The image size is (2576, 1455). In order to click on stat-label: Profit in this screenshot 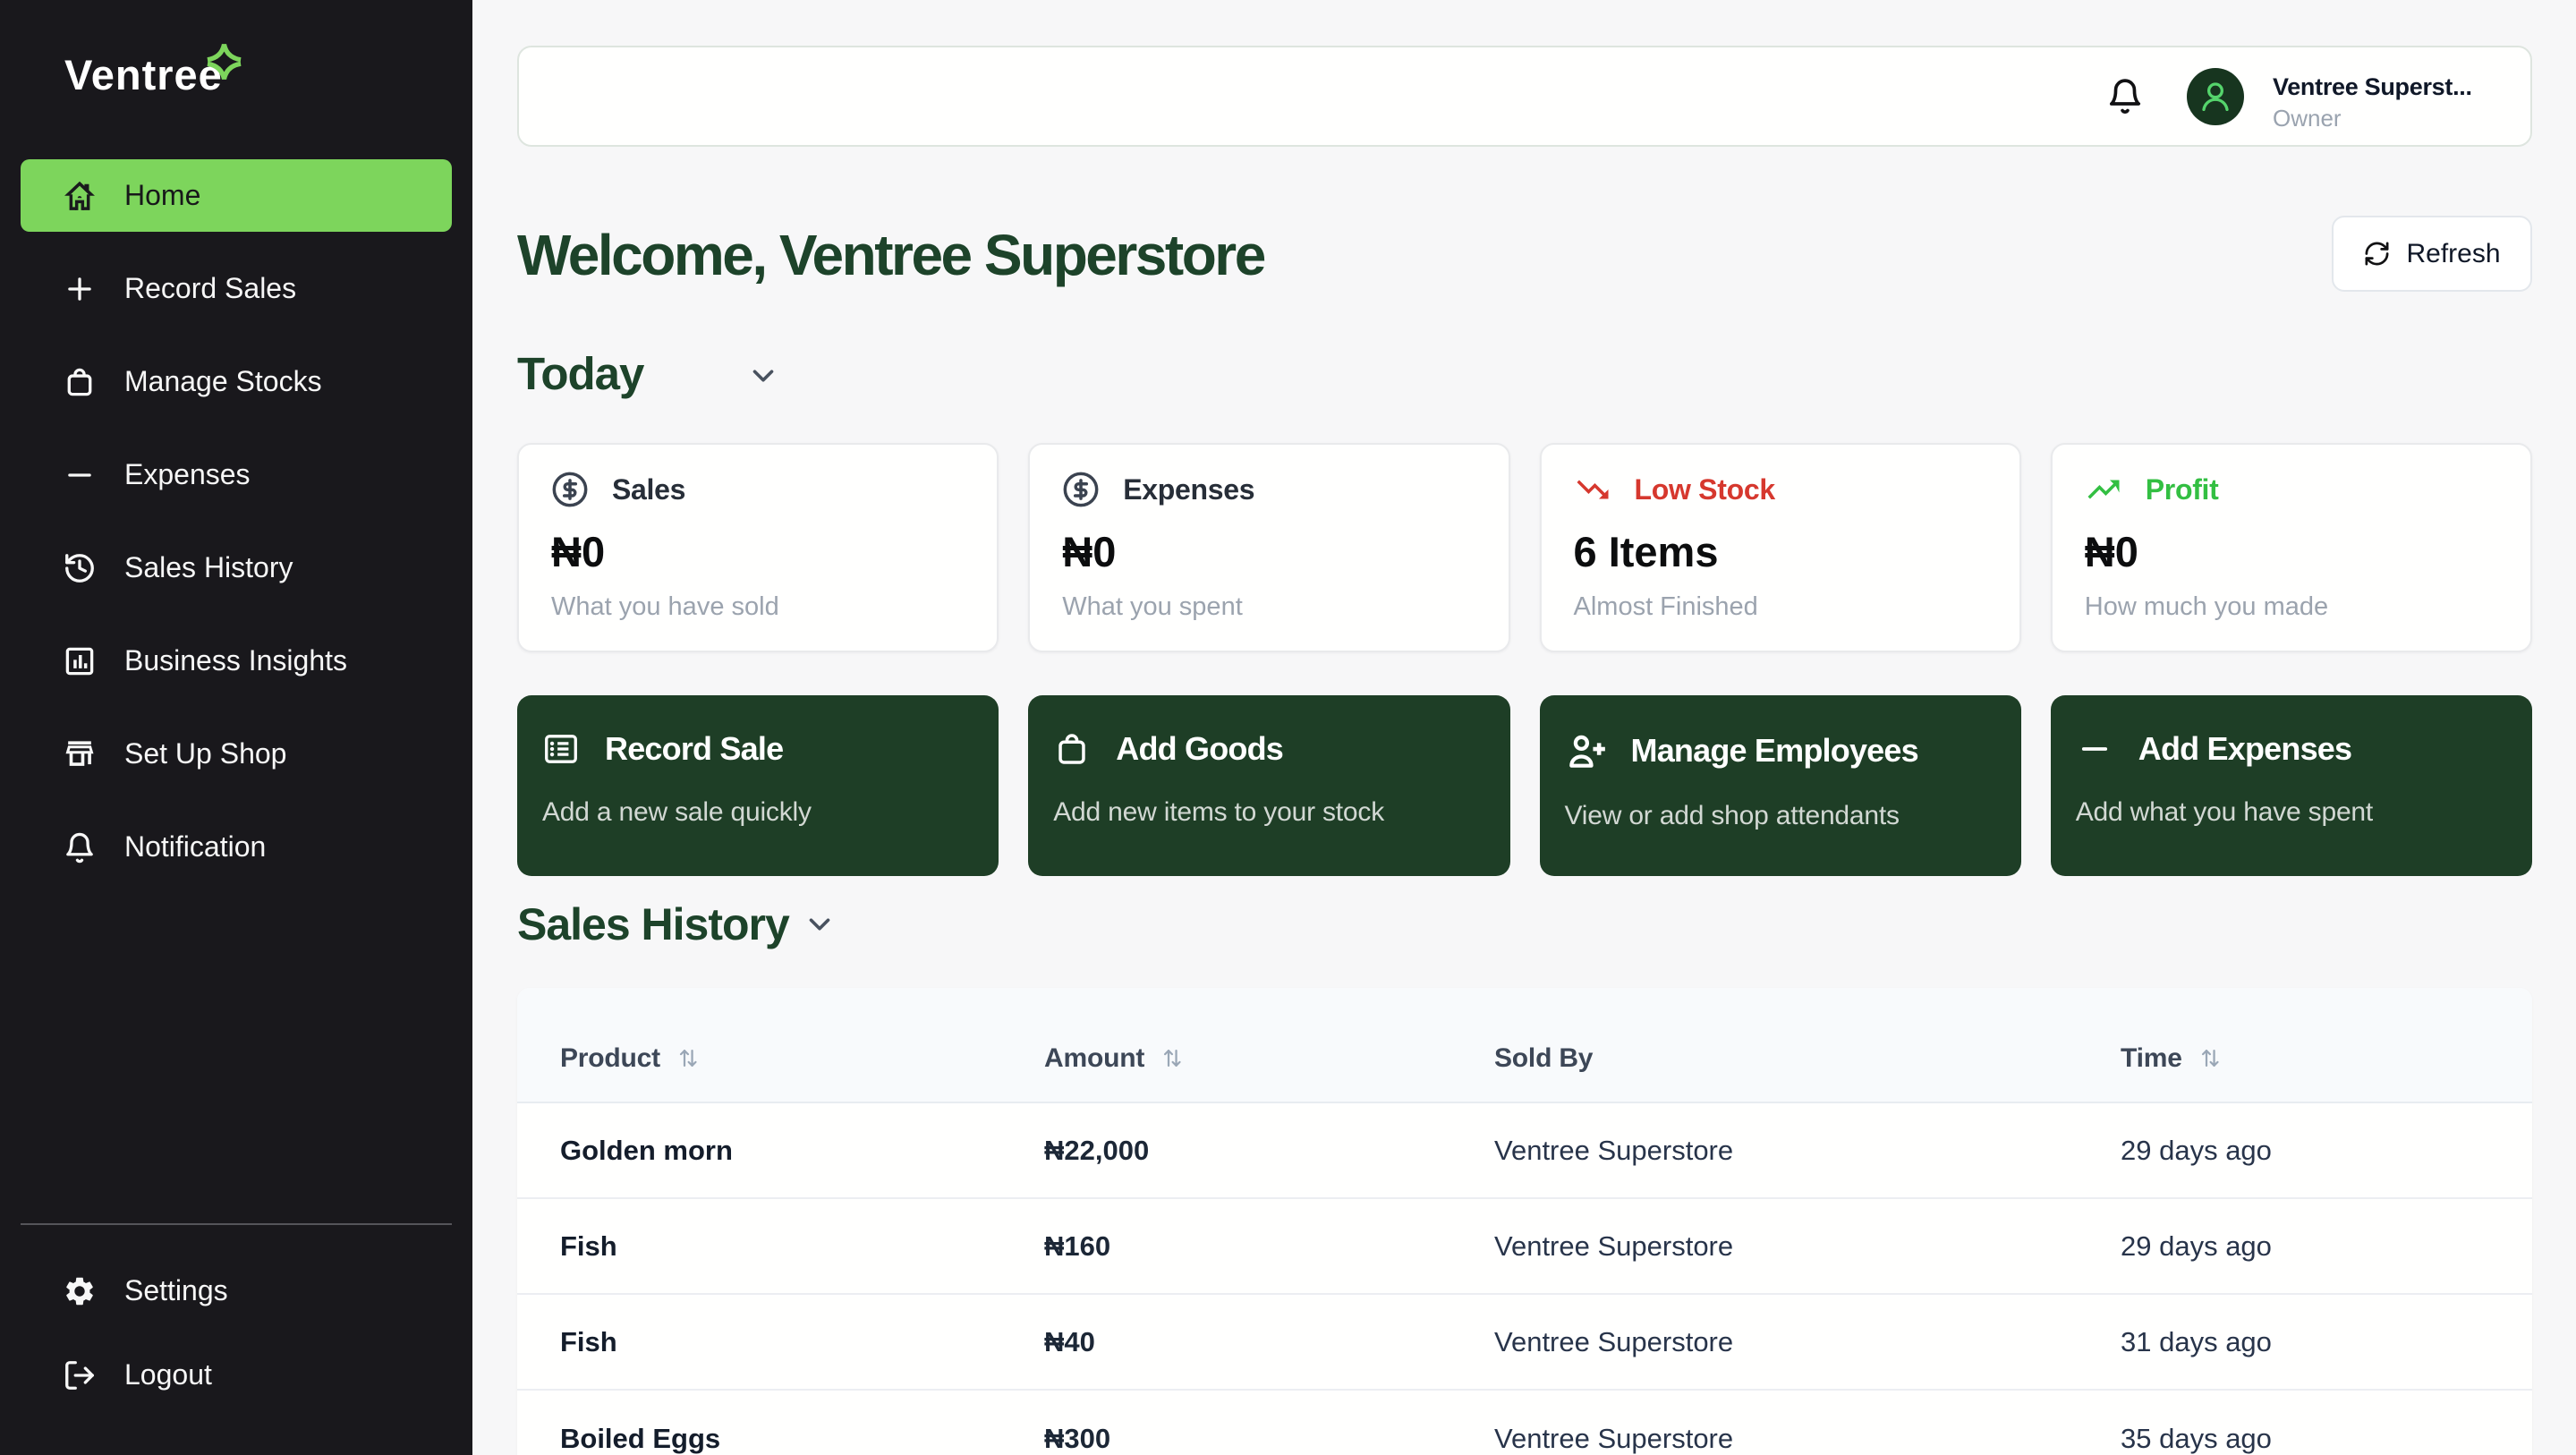, I will do `click(2182, 489)`.